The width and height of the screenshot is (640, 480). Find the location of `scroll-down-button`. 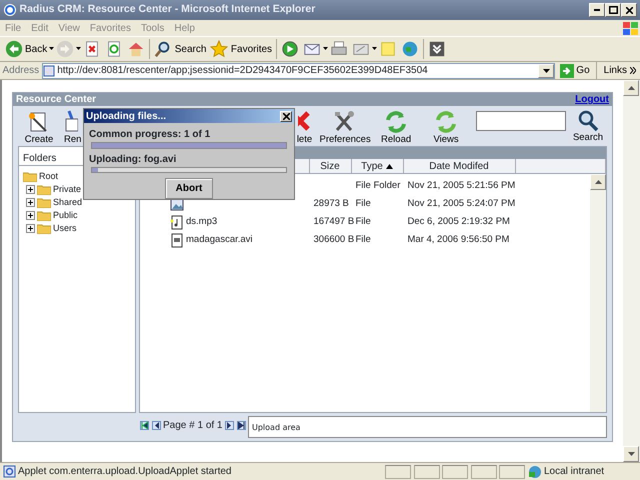

scroll-down-button is located at coordinates (631, 454).